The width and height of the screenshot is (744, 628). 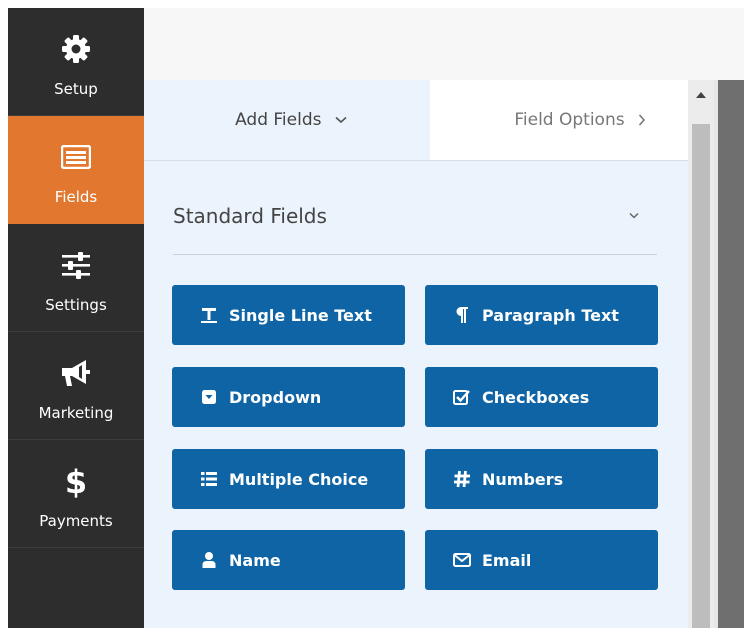 What do you see at coordinates (462, 479) in the screenshot?
I see `hash-icon` at bounding box center [462, 479].